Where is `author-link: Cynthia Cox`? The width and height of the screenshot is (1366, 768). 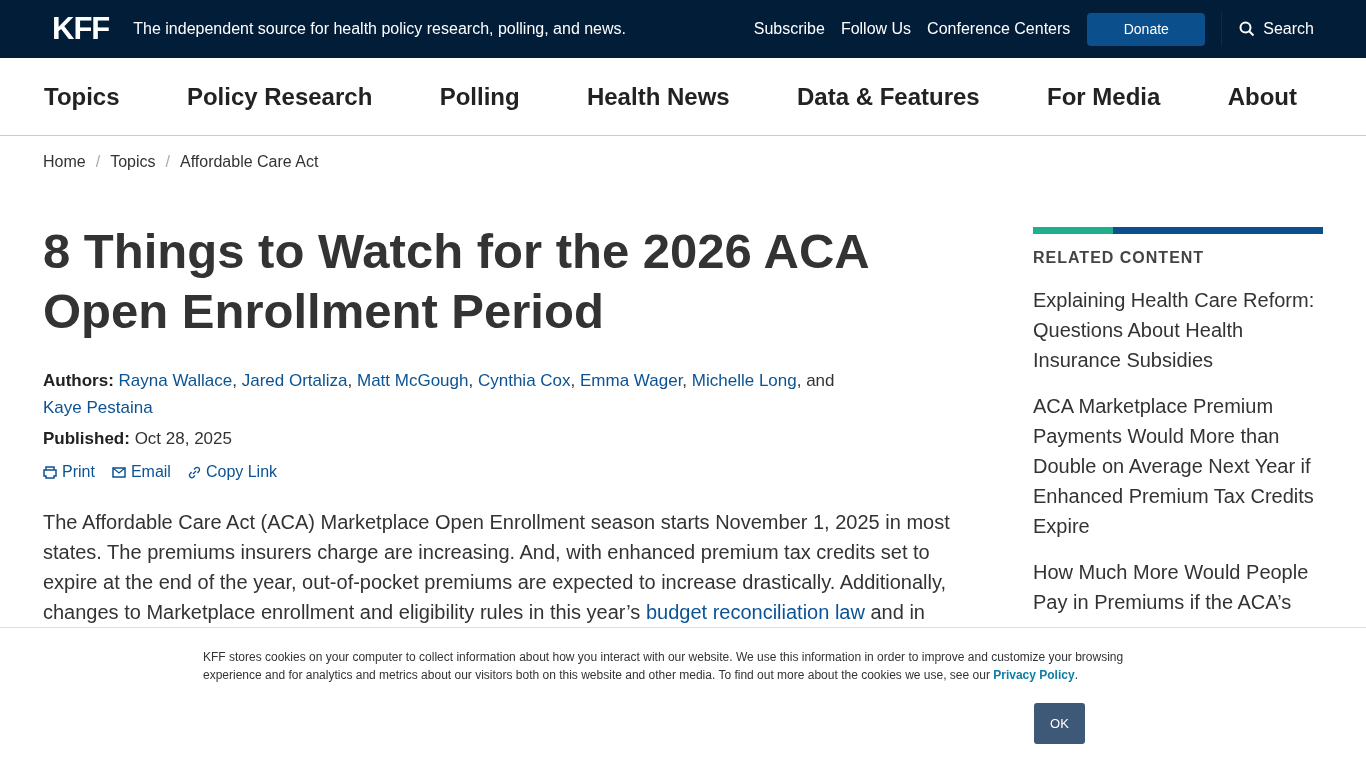
author-link: Cynthia Cox is located at coordinates (524, 380).